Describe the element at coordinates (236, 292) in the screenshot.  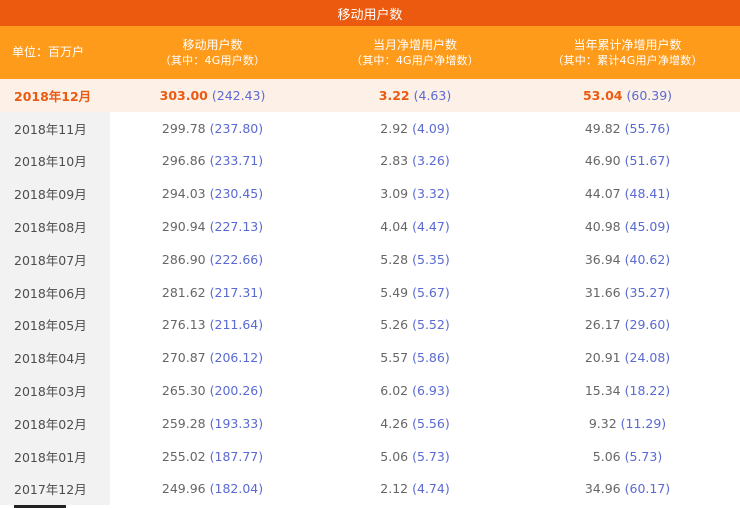
I see `cell-total-4g: (217.31)` at that location.